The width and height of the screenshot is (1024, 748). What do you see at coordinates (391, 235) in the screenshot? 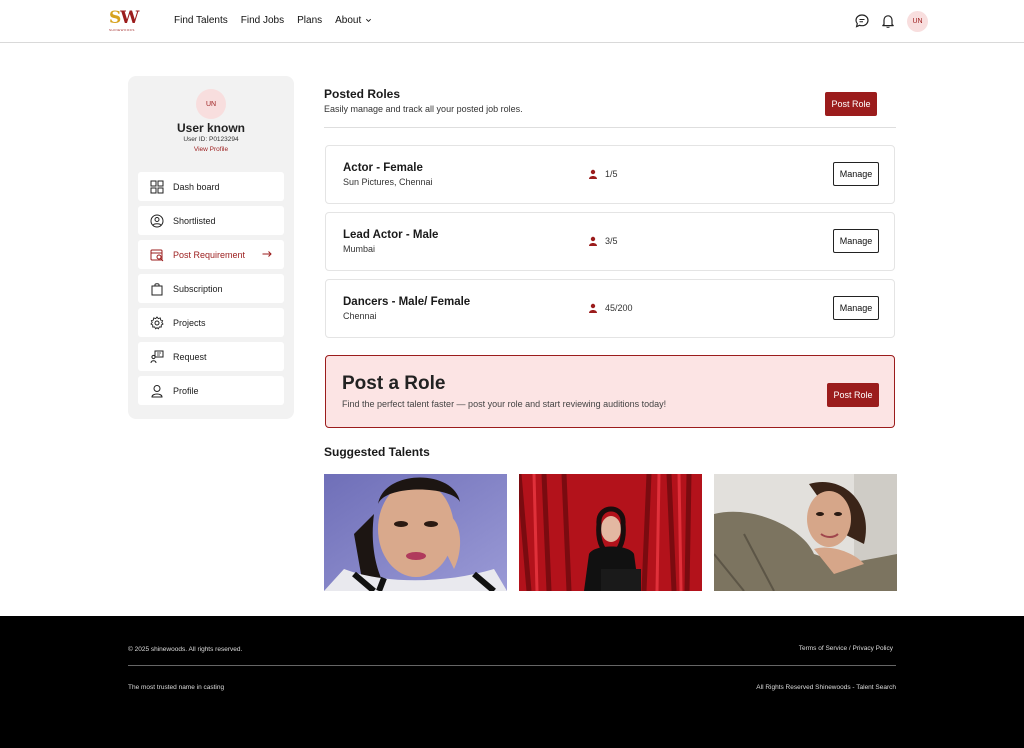
I see `role-title: Lead Actor - Male` at bounding box center [391, 235].